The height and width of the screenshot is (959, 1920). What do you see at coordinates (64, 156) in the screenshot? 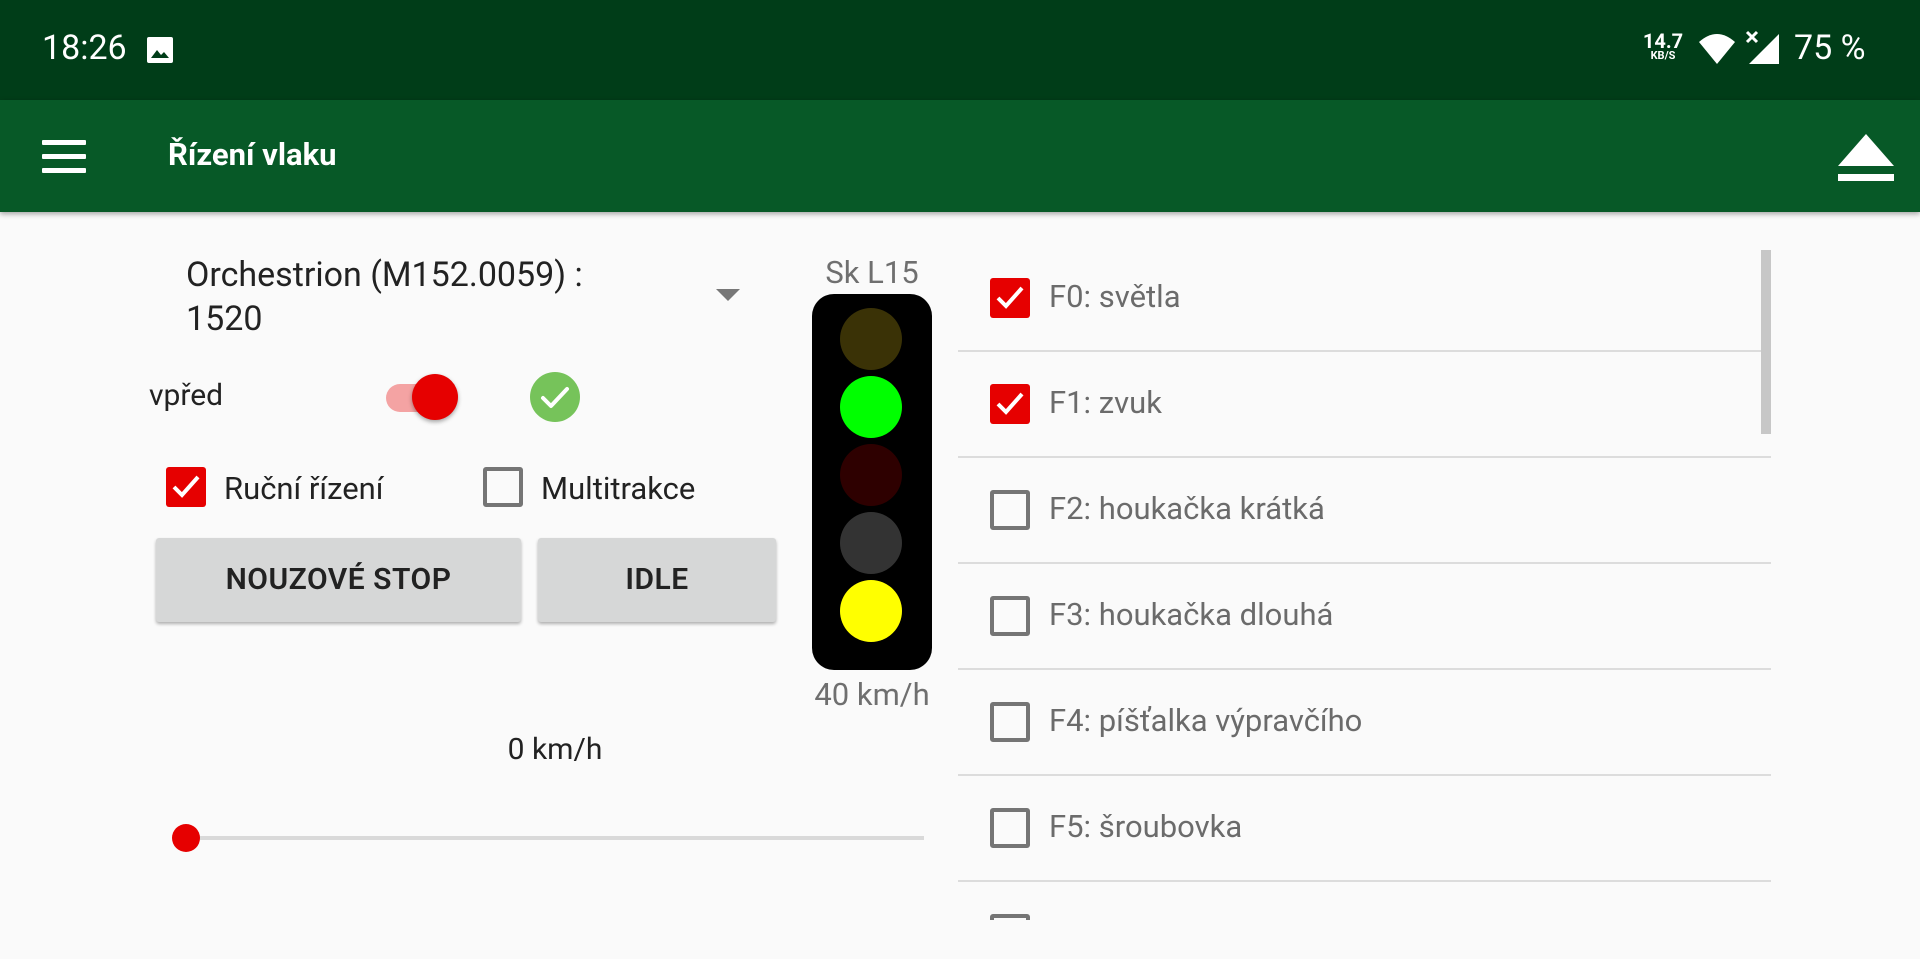
I see `hamburger-menu-icon` at bounding box center [64, 156].